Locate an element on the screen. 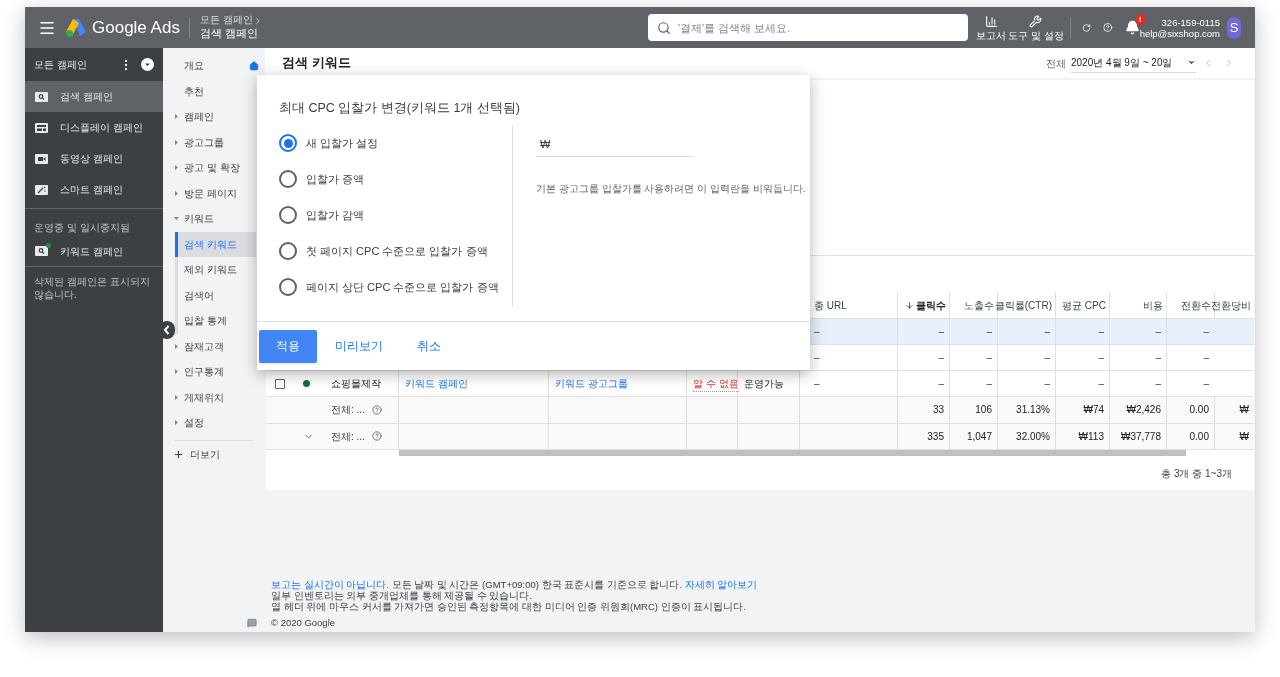 The image size is (1280, 677). table-cell-text: 1,047 is located at coordinates (979, 436).